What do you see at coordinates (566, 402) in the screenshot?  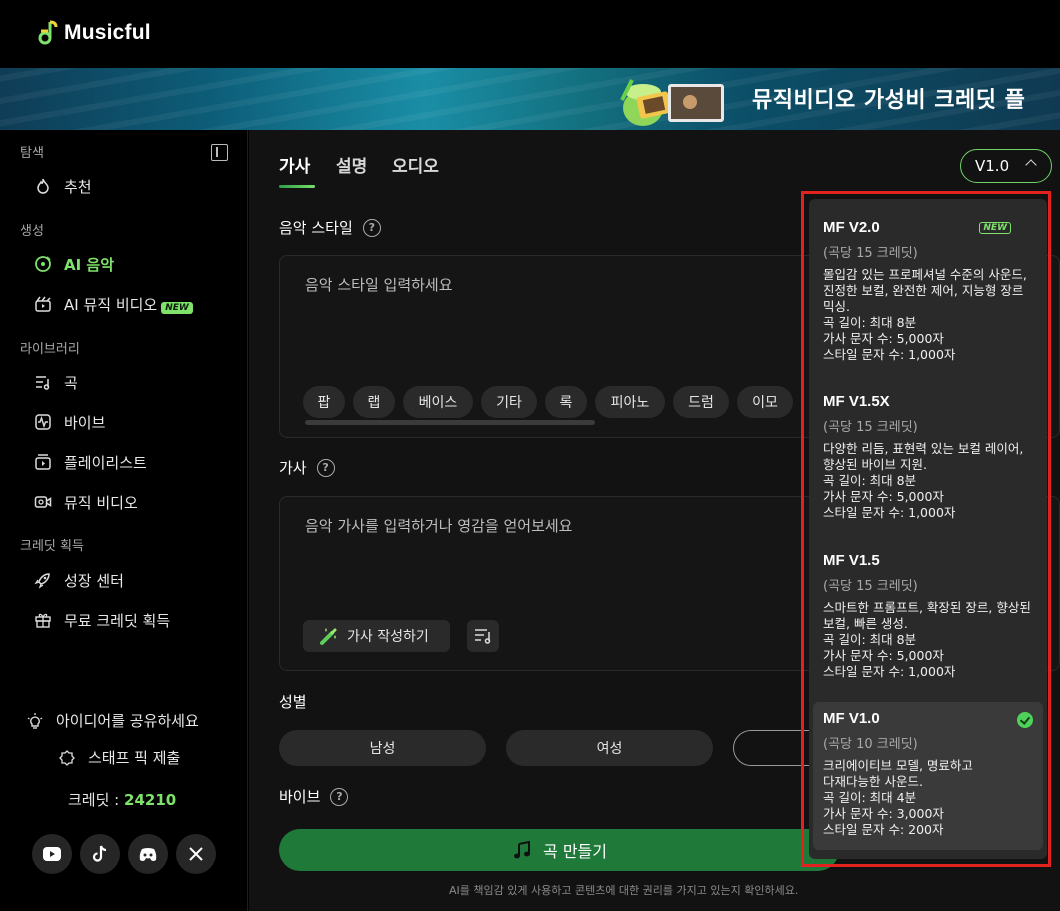 I see `style-chip: 록` at bounding box center [566, 402].